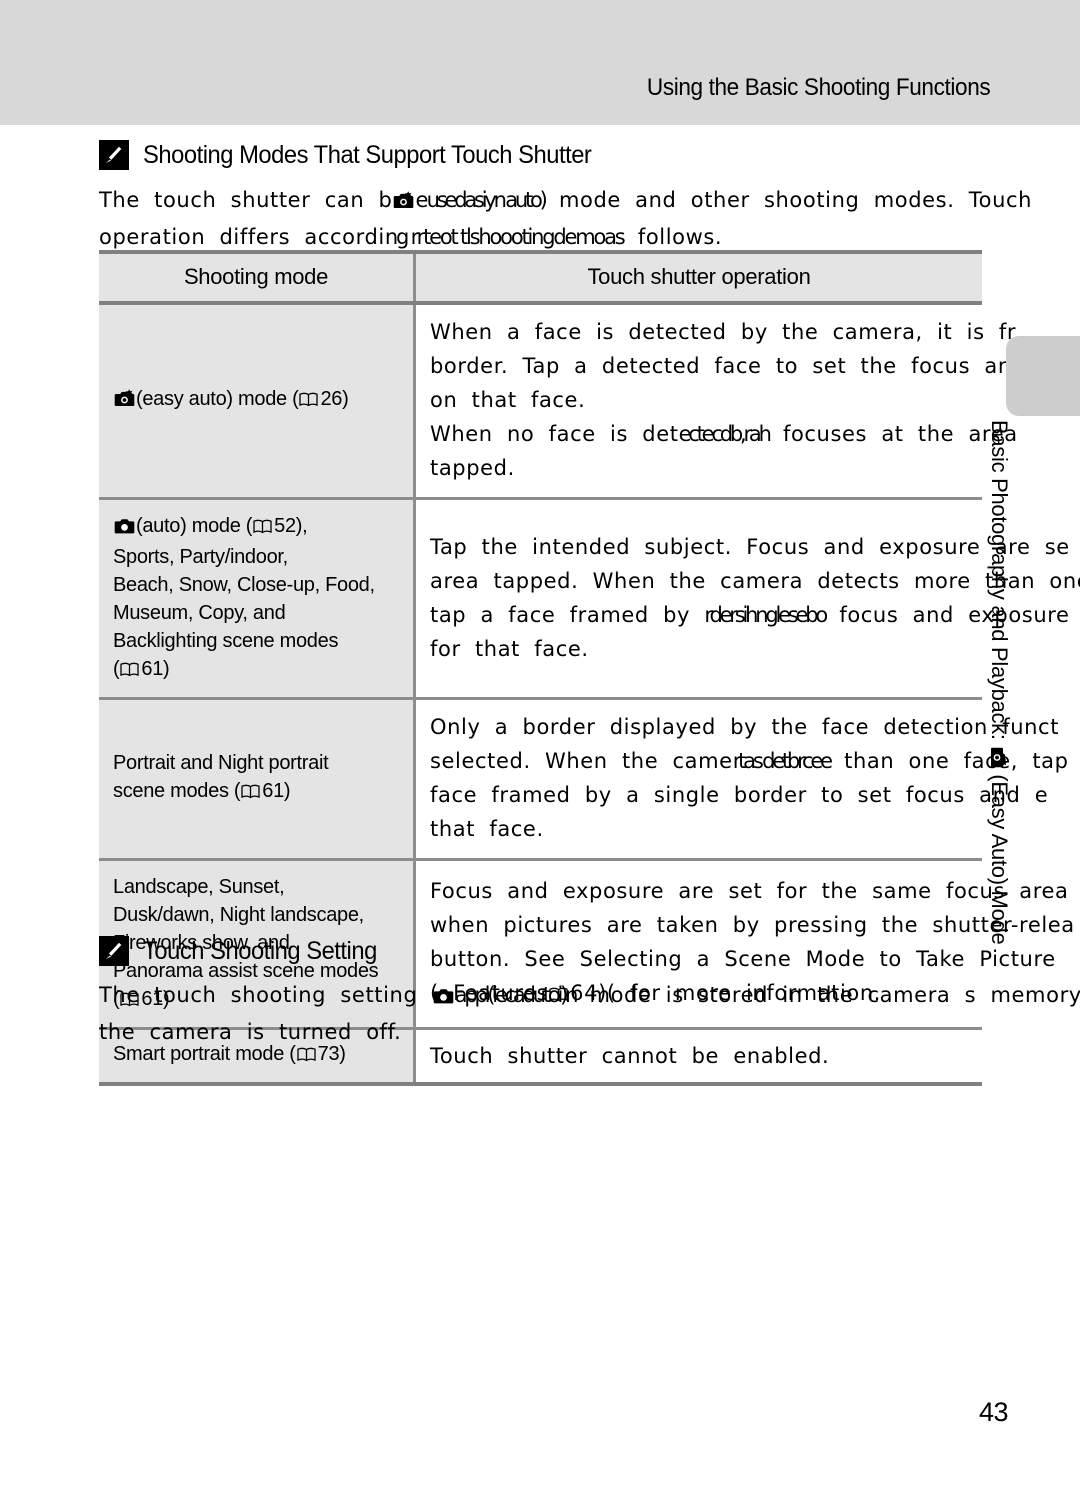  What do you see at coordinates (818, 87) in the screenshot?
I see `page-header-title: Using the Basic Shooting Functions` at bounding box center [818, 87].